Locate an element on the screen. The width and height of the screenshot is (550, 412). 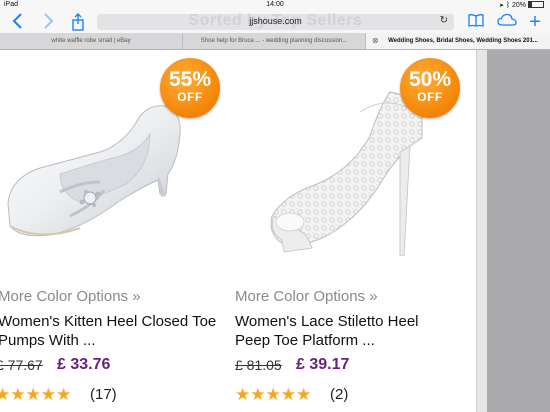
discount-badge: 55% OFF is located at coordinates (190, 88).